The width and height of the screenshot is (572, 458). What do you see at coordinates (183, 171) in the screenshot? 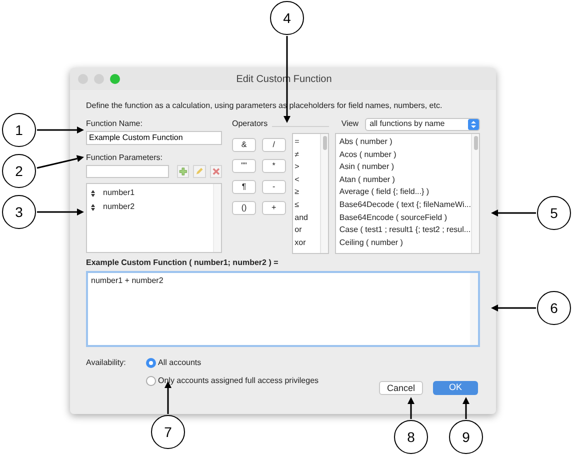
I see `add-icon` at bounding box center [183, 171].